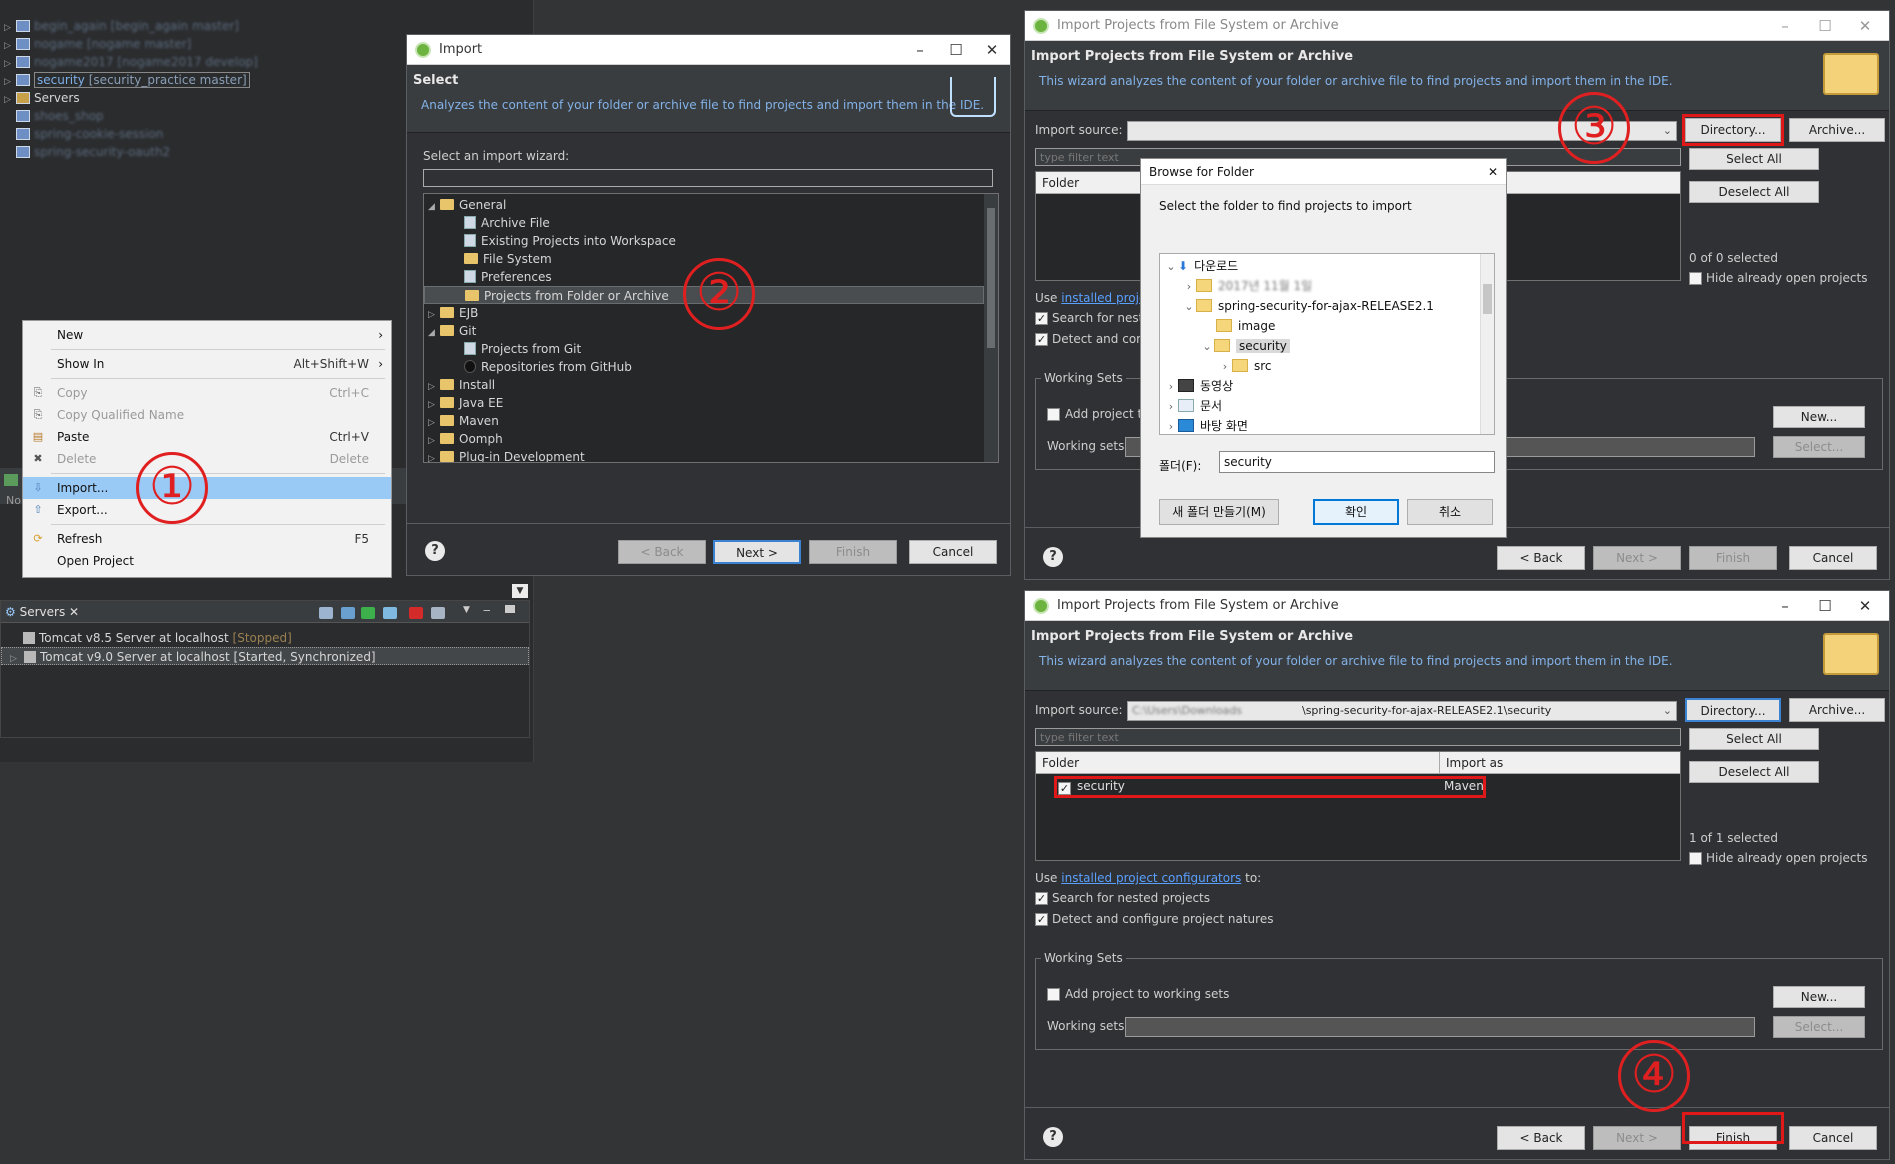  I want to click on profile-icon, so click(390, 613).